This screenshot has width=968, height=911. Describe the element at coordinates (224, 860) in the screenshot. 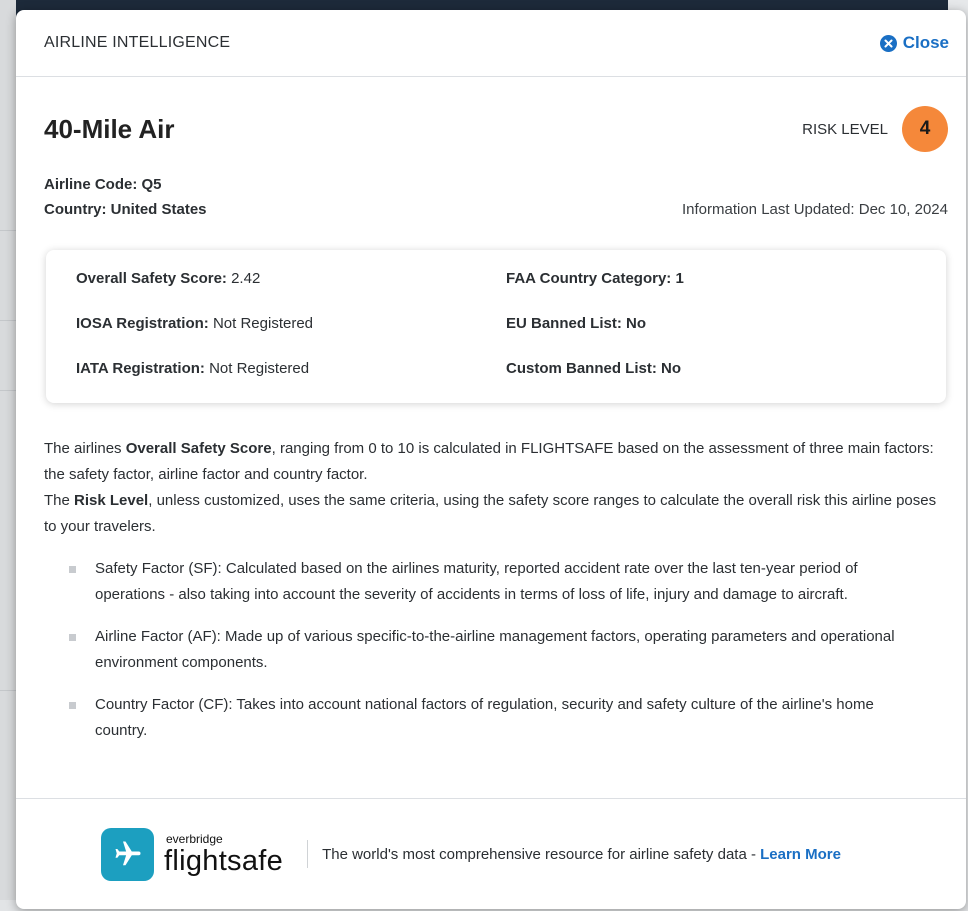

I see `logo-brand-main: flightsafe` at that location.